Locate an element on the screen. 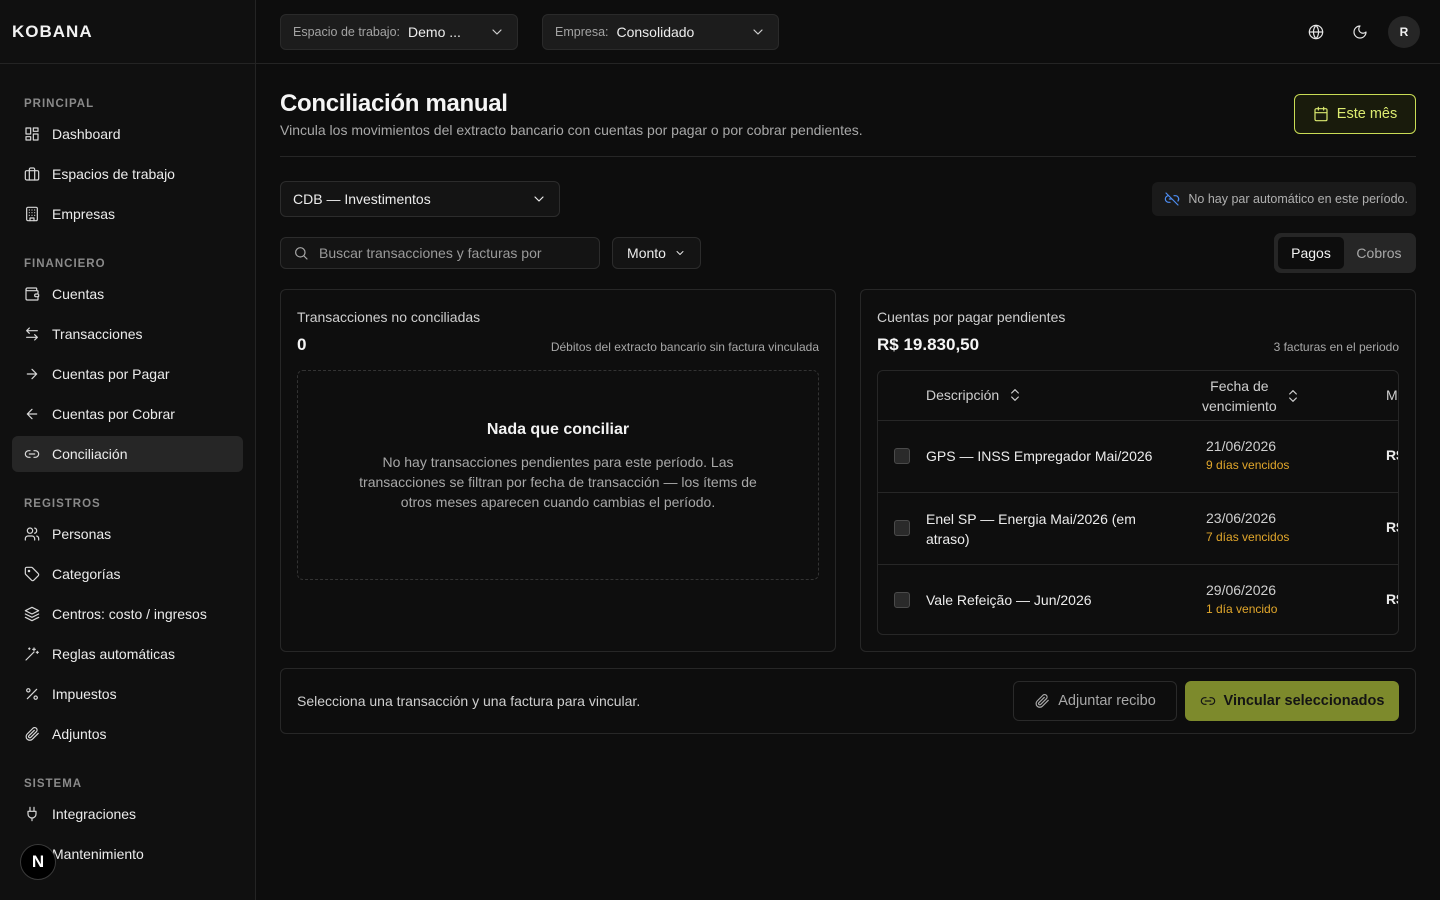 This screenshot has height=900, width=1440. sidebar-item-label: Categorías is located at coordinates (86, 574).